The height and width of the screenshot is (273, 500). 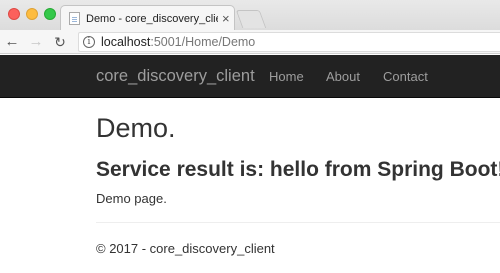 I want to click on footer-copyright: © 2017 - core_discovery_client, so click(x=185, y=248).